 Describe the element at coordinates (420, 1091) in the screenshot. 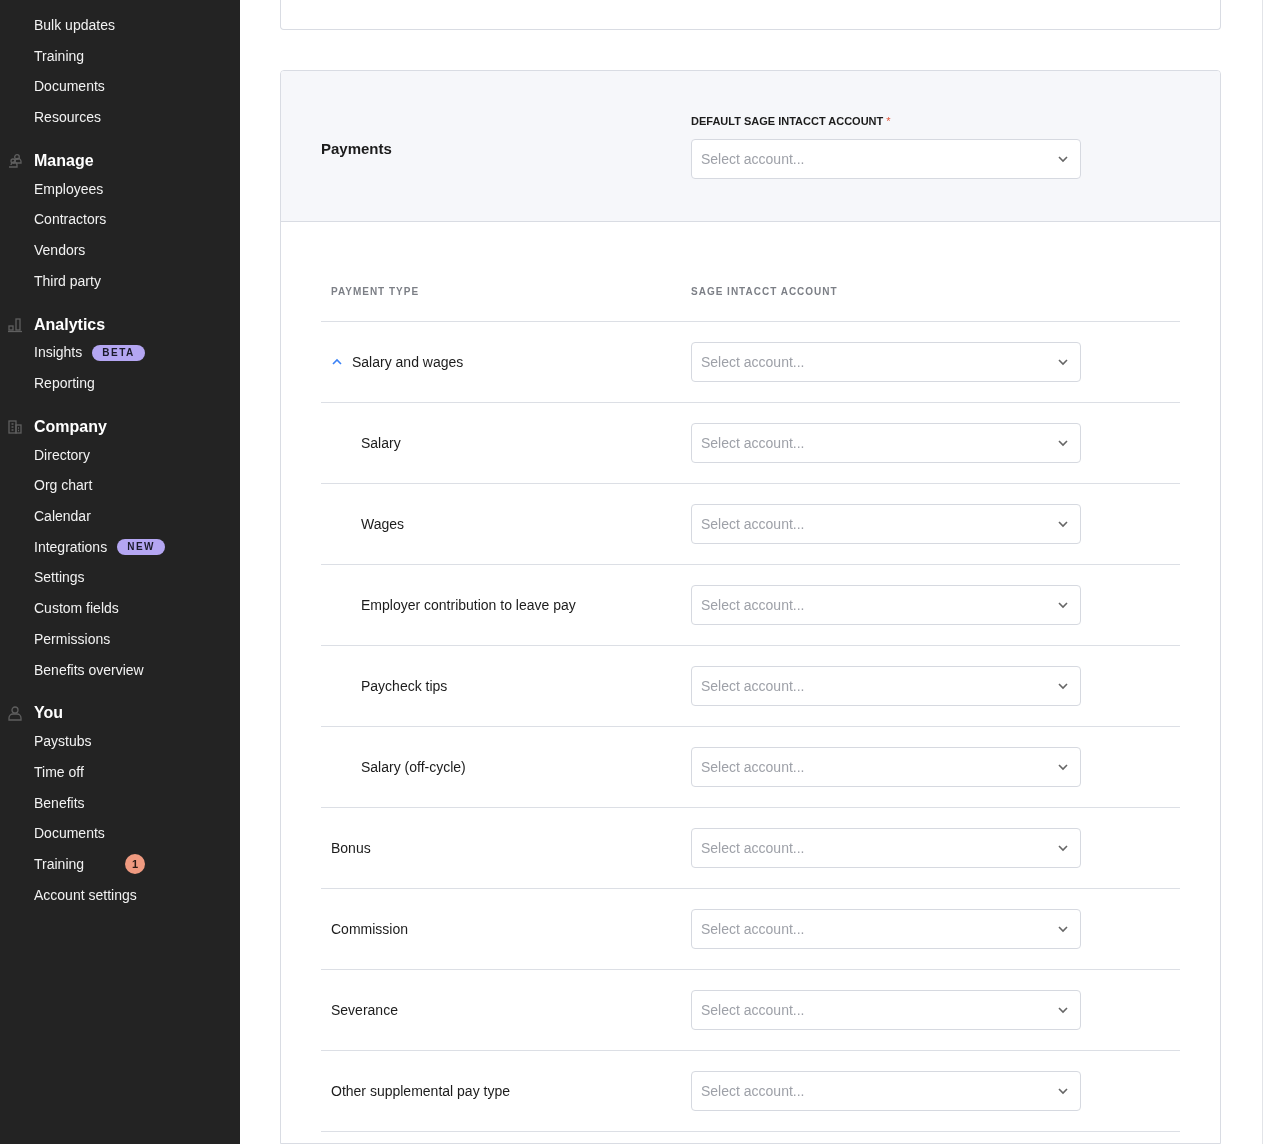

I see `payment-type: Other supplemental pay type` at that location.